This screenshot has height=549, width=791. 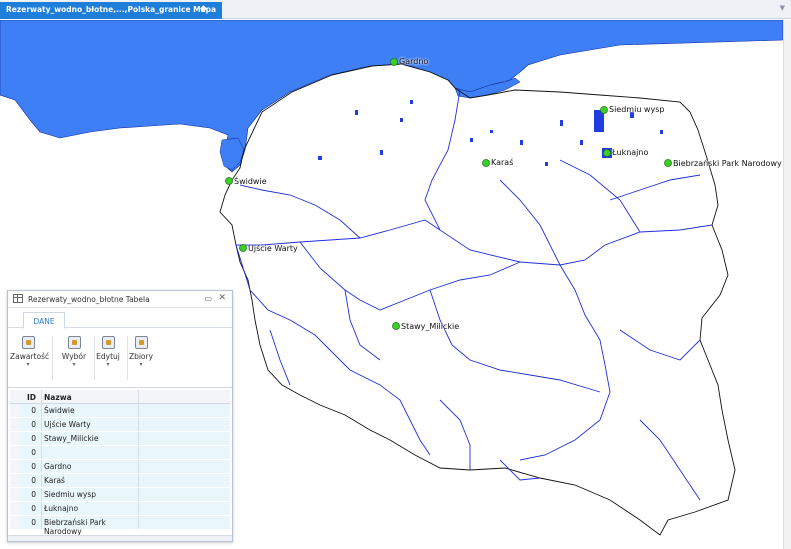 I want to click on sets-button: Zbiory ▾, so click(x=141, y=358).